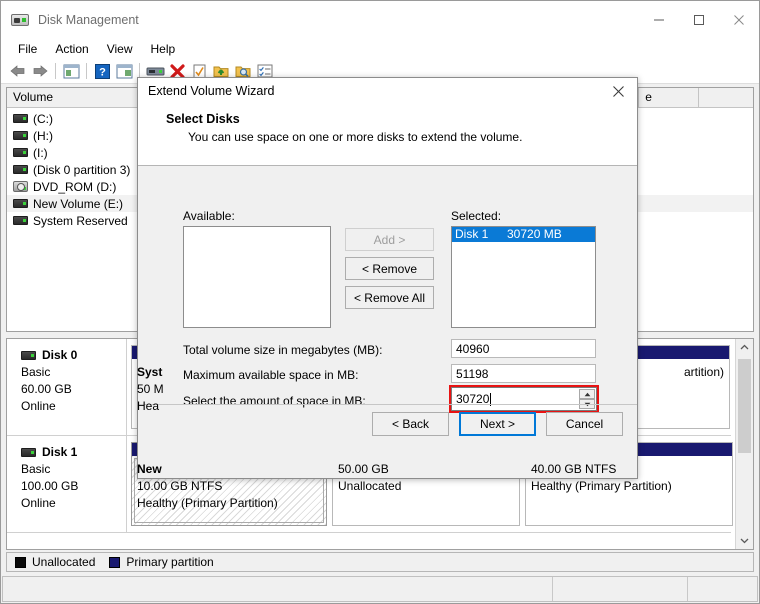 This screenshot has width=760, height=604. I want to click on disk-name: Disk 1, so click(60, 452).